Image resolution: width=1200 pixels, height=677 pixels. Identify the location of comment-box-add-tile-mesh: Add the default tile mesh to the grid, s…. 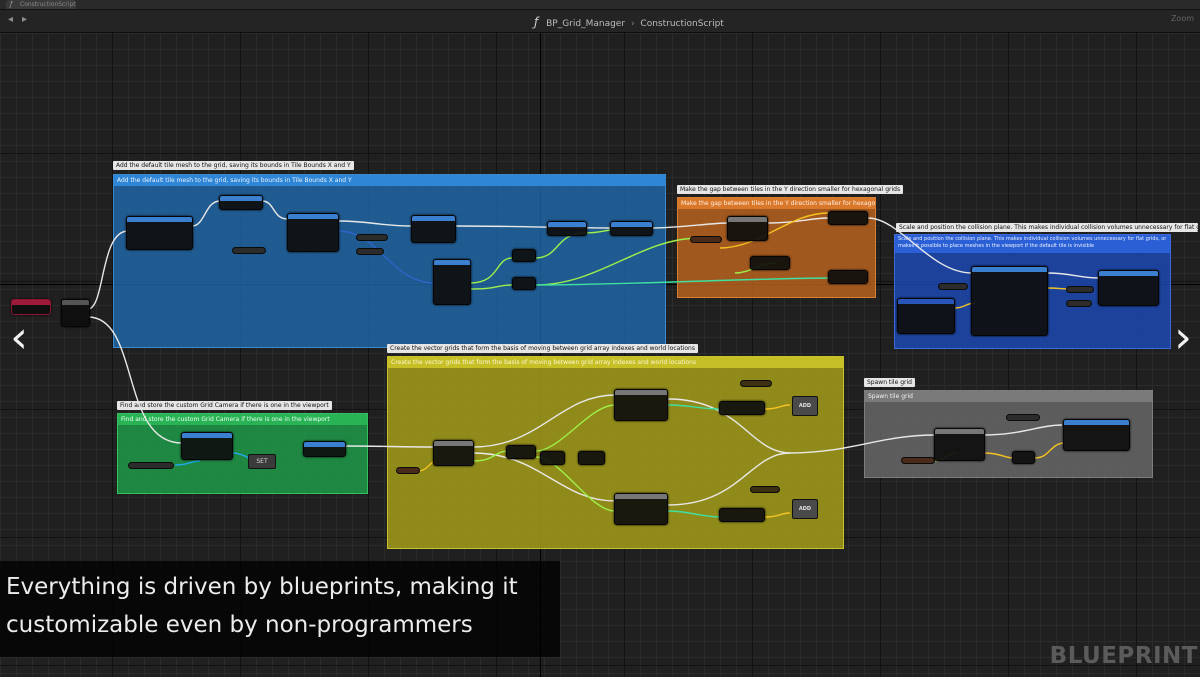
(389, 261).